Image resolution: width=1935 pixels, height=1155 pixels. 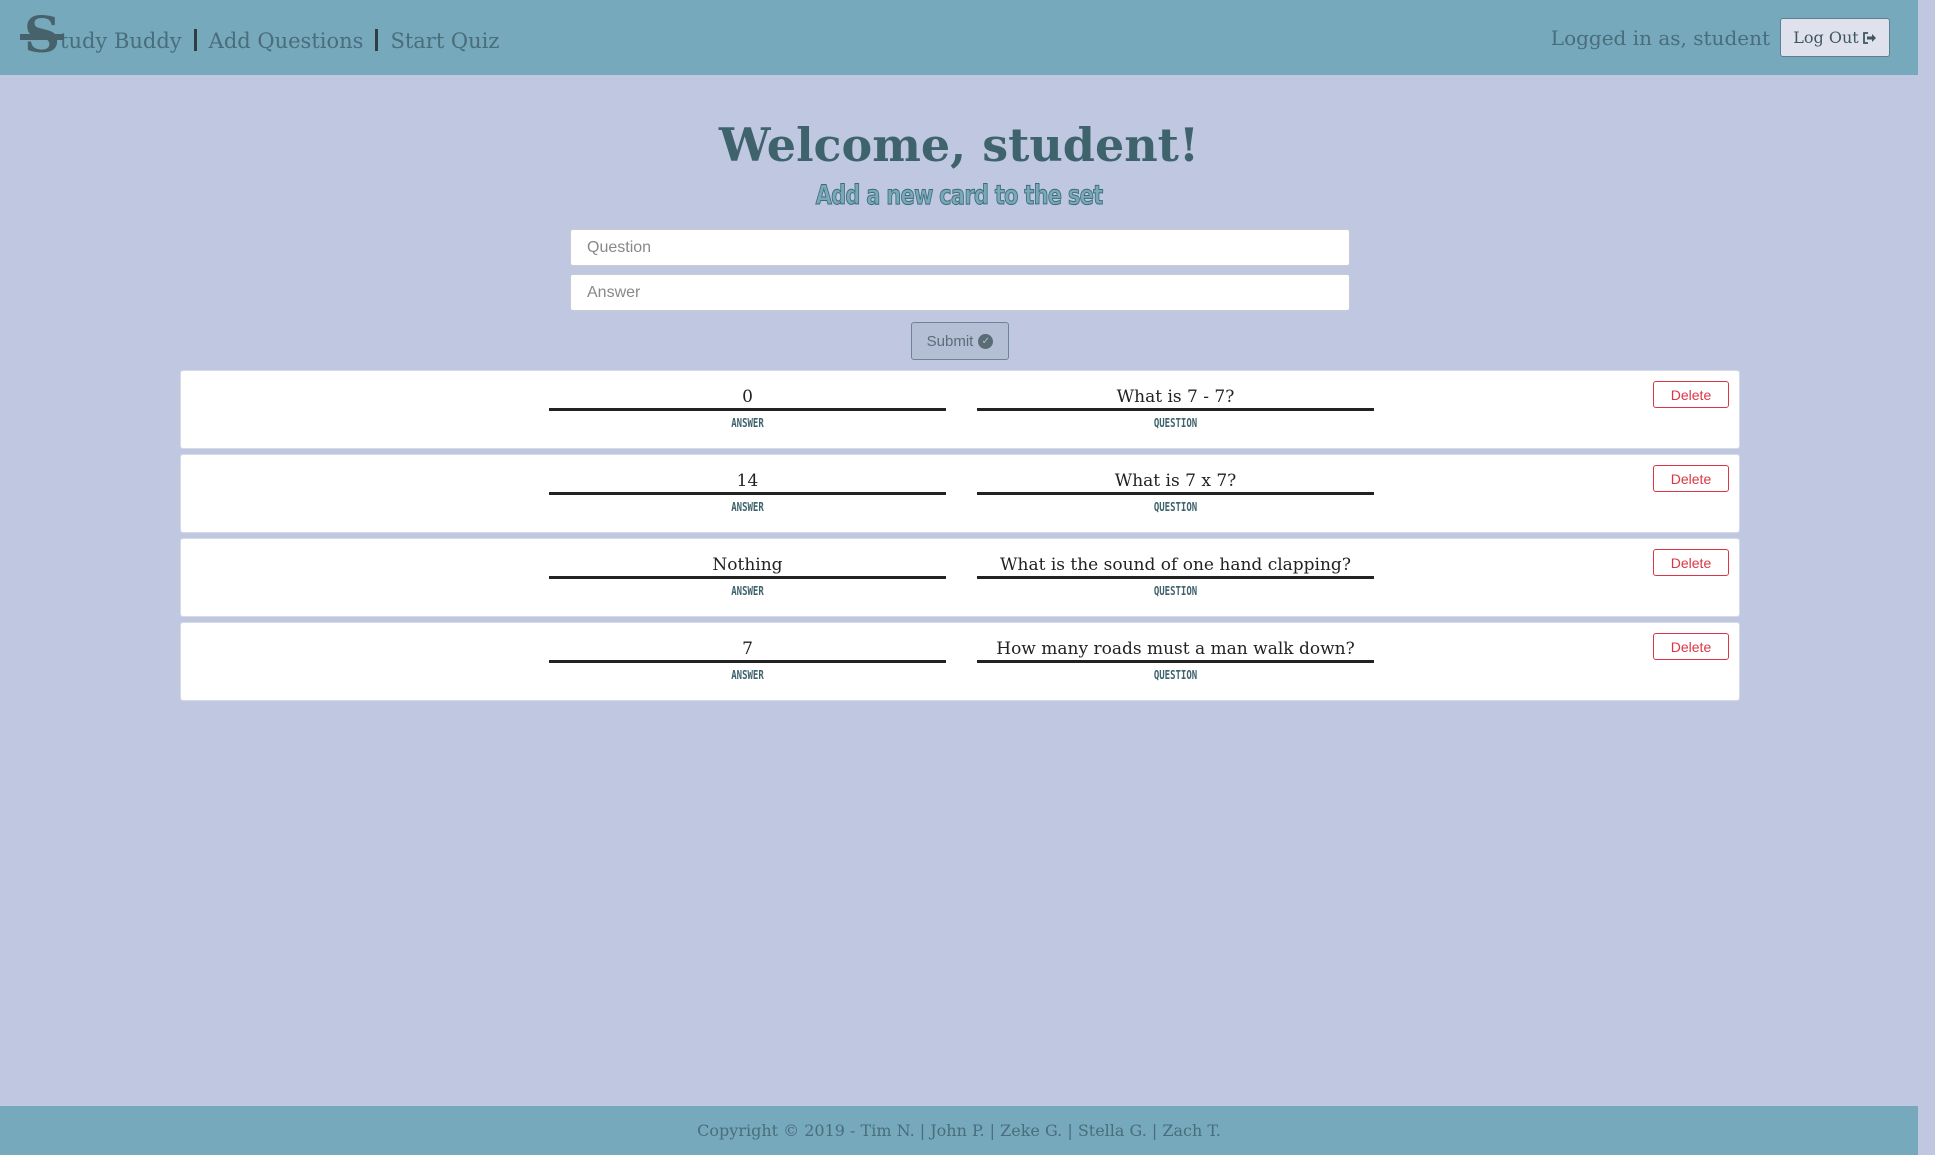 What do you see at coordinates (747, 650) in the screenshot?
I see `answer-value: 7` at bounding box center [747, 650].